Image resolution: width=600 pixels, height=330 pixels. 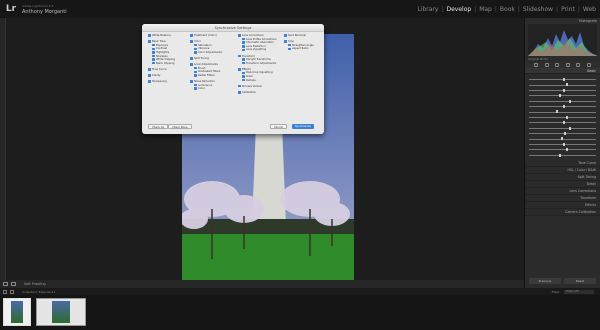 I want to click on sync-option: Treatment (Color), so click(x=203, y=35).